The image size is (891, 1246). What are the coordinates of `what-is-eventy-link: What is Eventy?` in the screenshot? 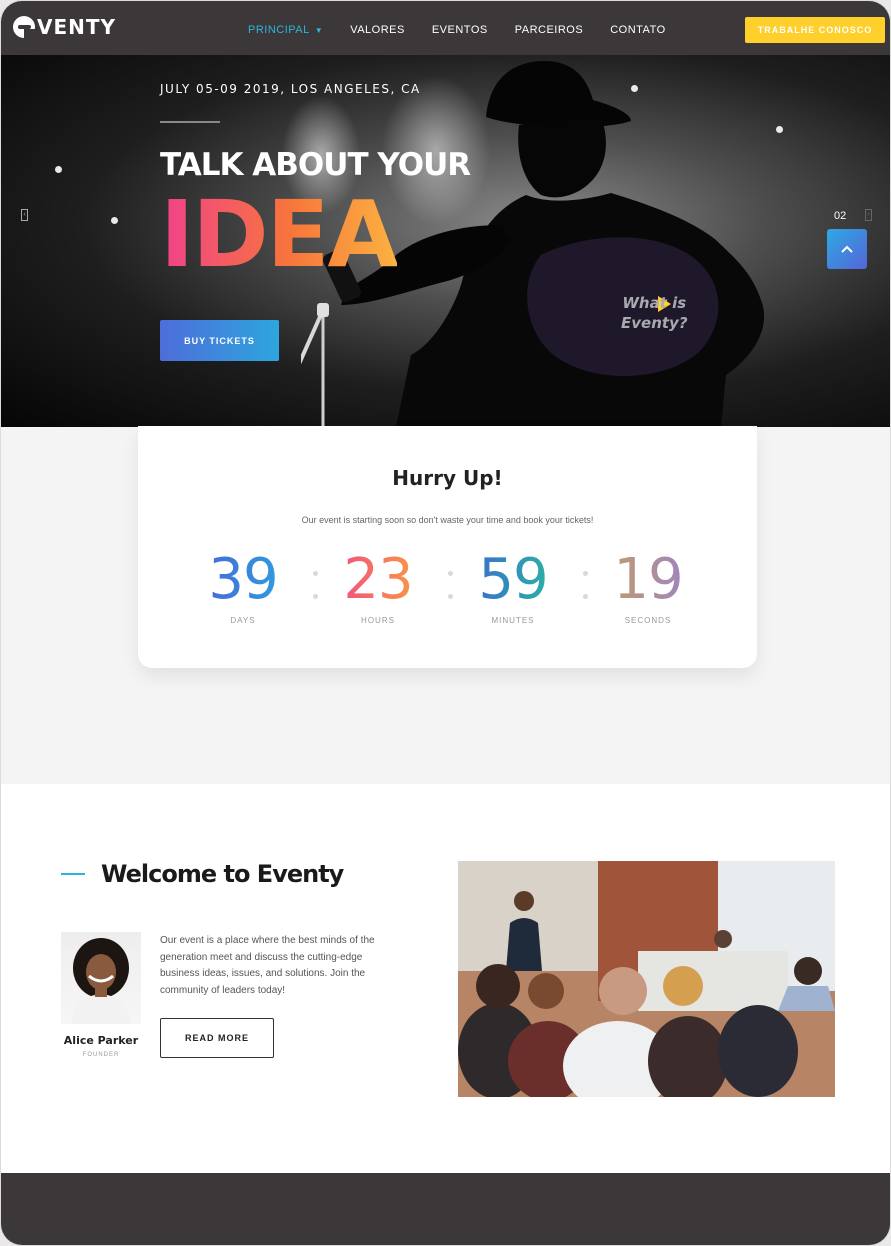 It's located at (654, 313).